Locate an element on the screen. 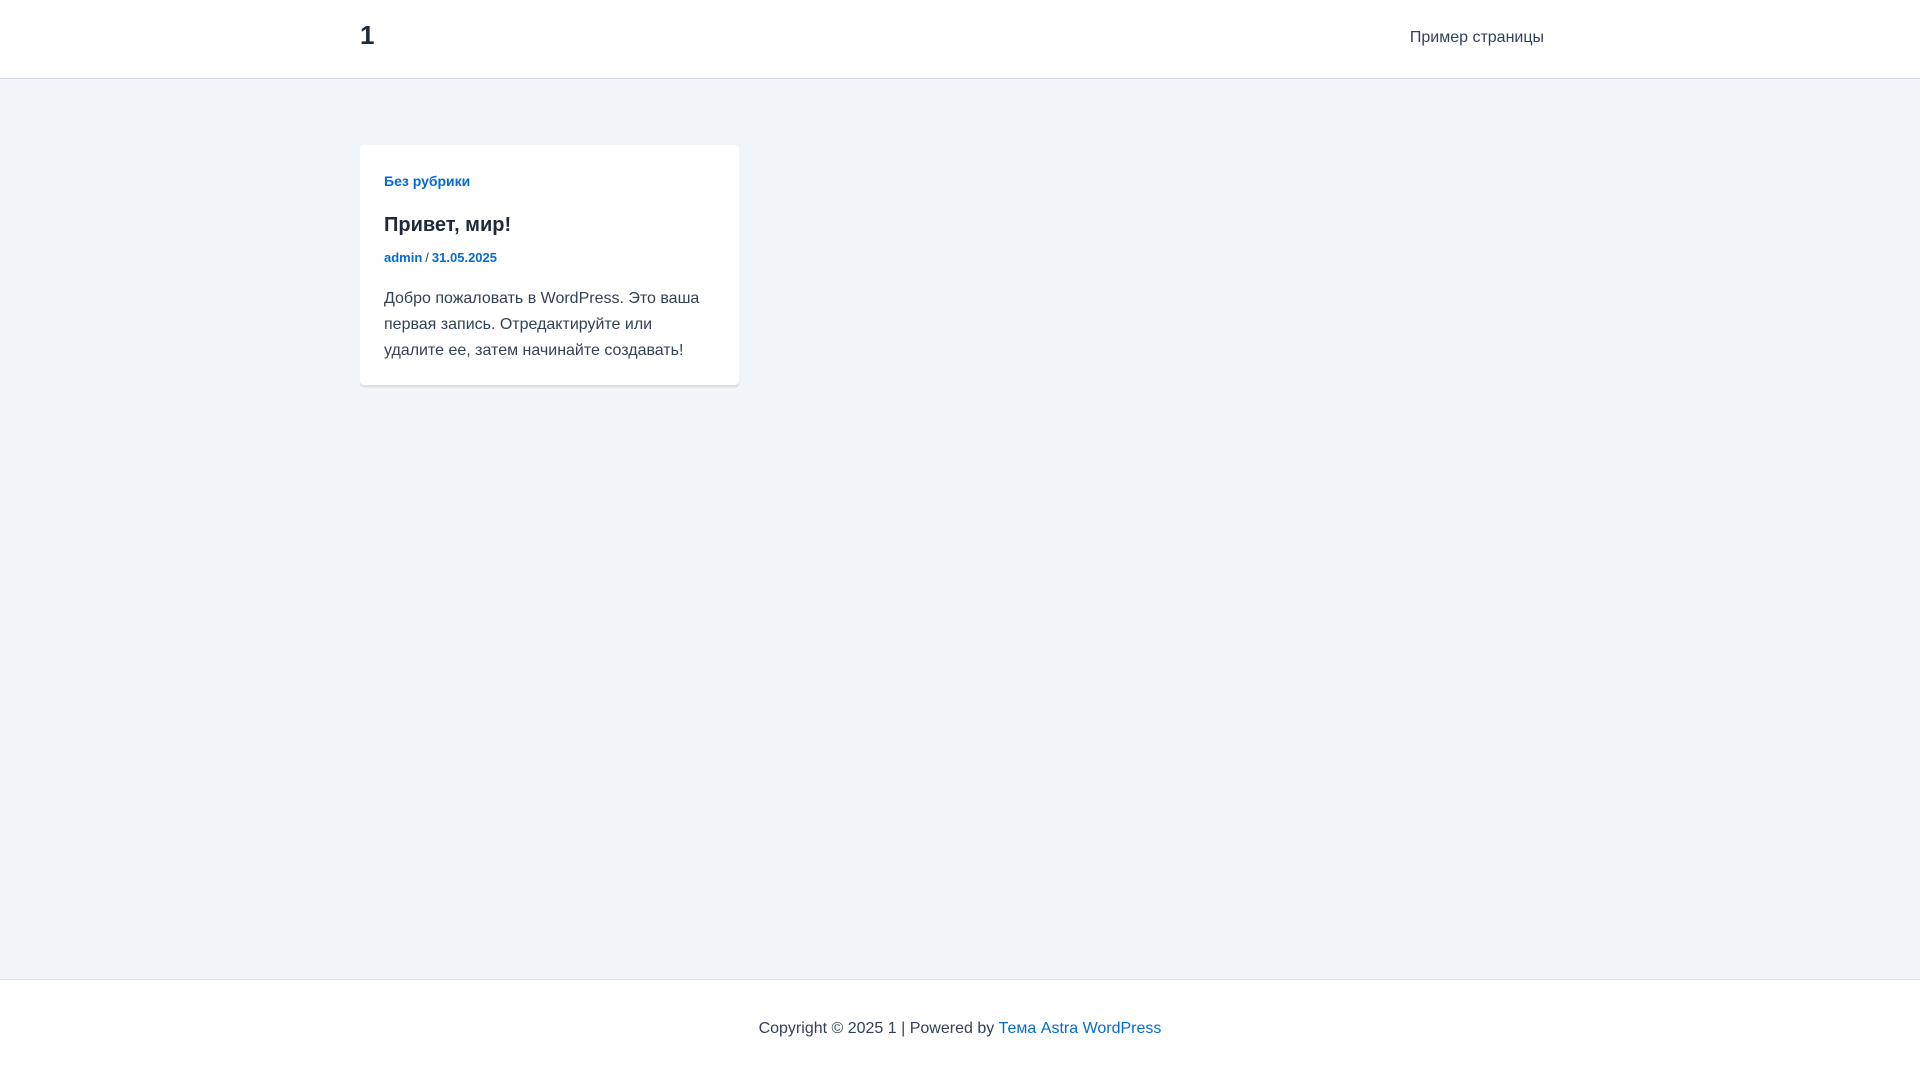 The image size is (1920, 1080). post-meta: admin/31.05.2025 is located at coordinates (549, 257).